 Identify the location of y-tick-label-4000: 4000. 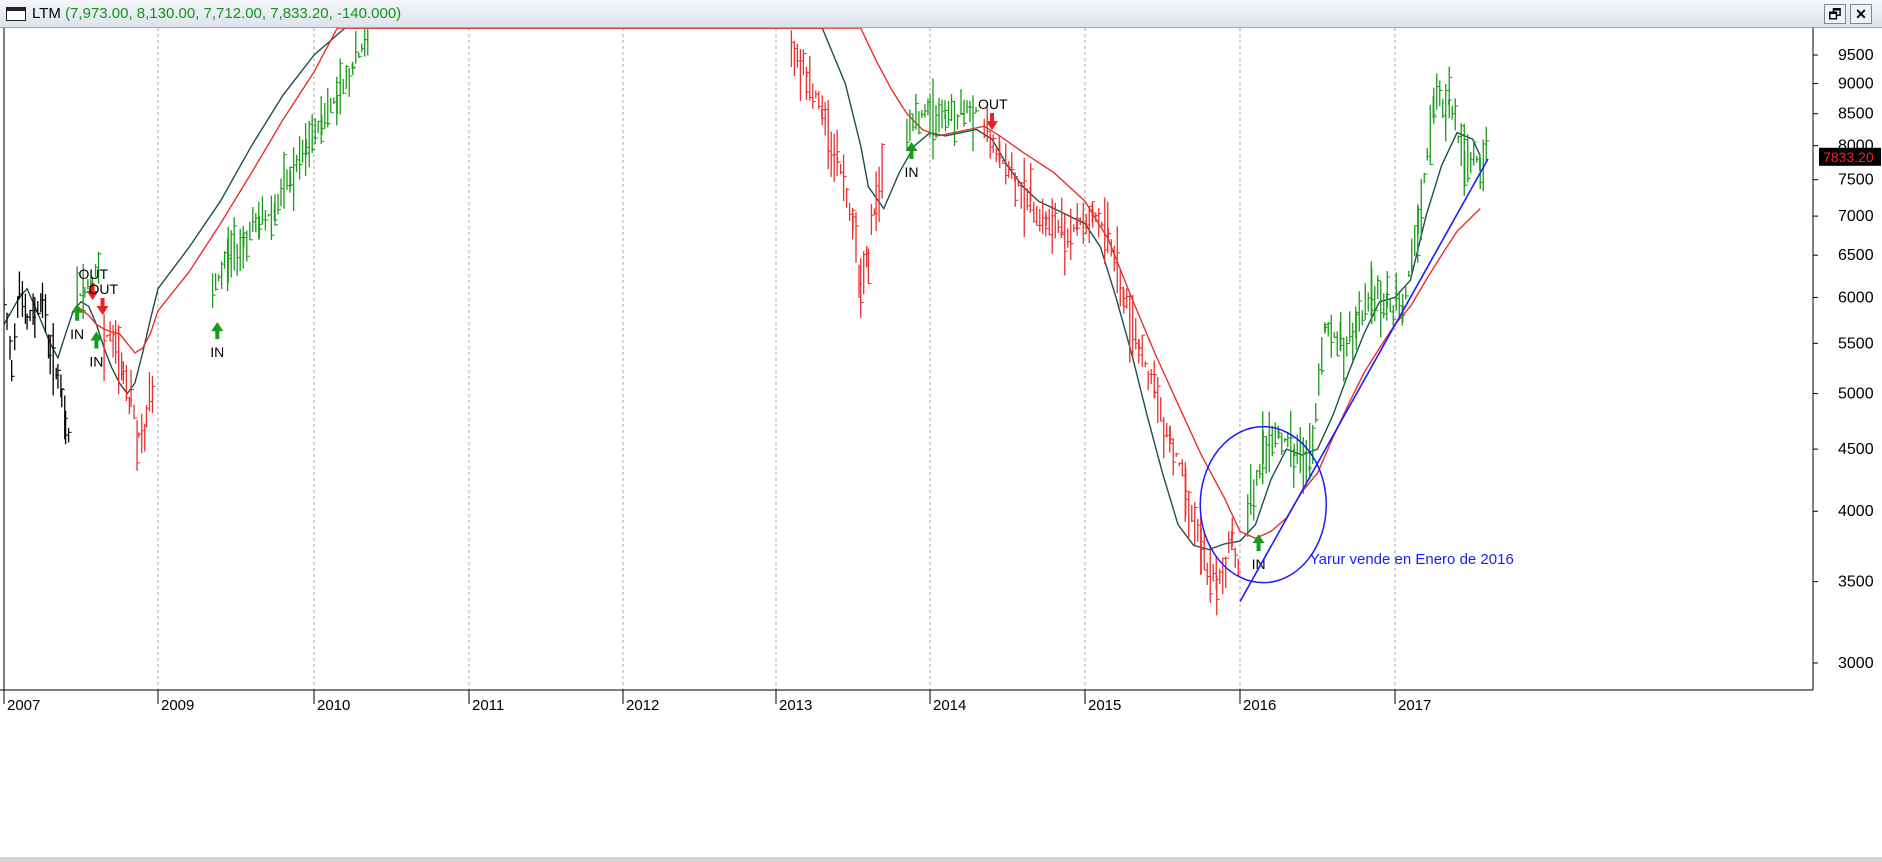
(1856, 511).